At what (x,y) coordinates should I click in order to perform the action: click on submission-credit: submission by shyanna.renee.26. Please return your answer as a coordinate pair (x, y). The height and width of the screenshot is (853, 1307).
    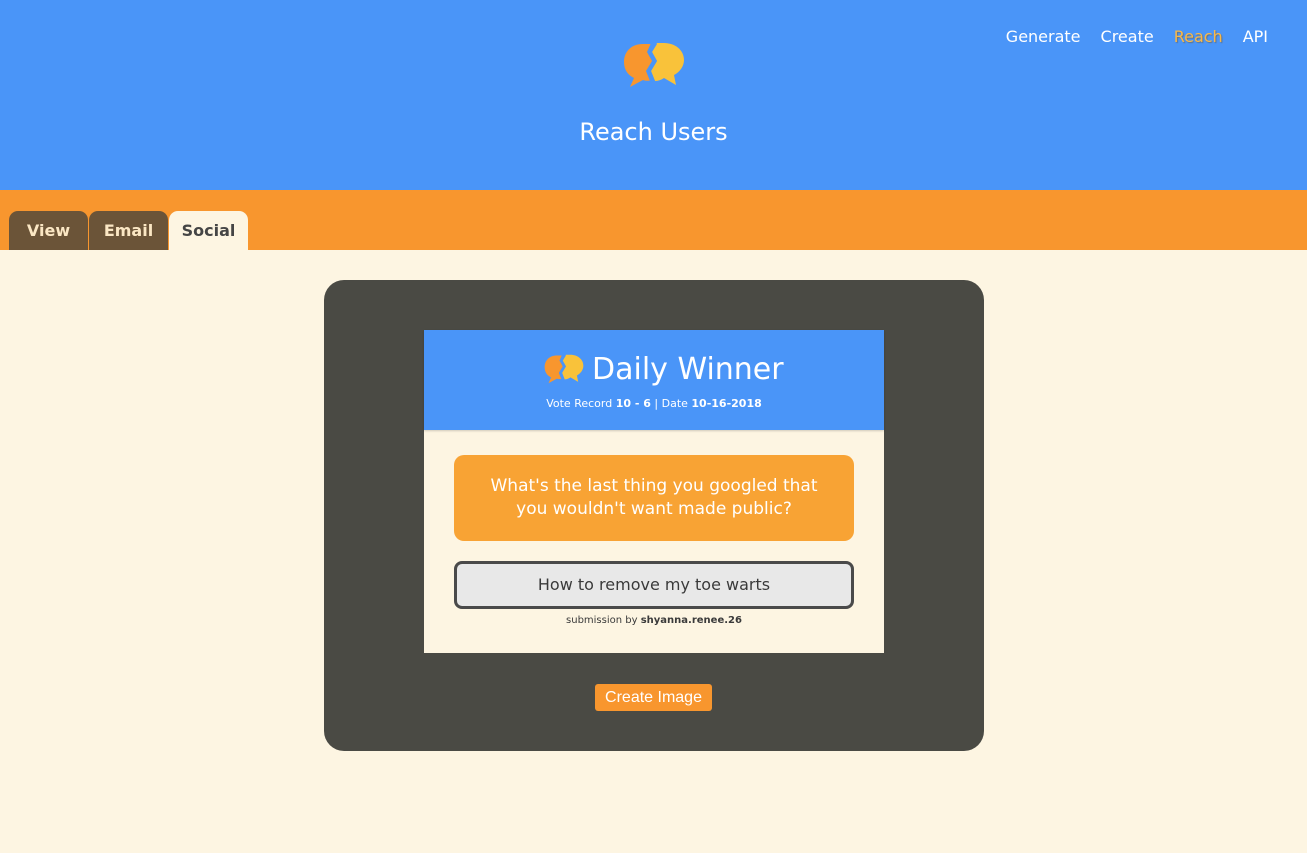
    Looking at the image, I should click on (654, 621).